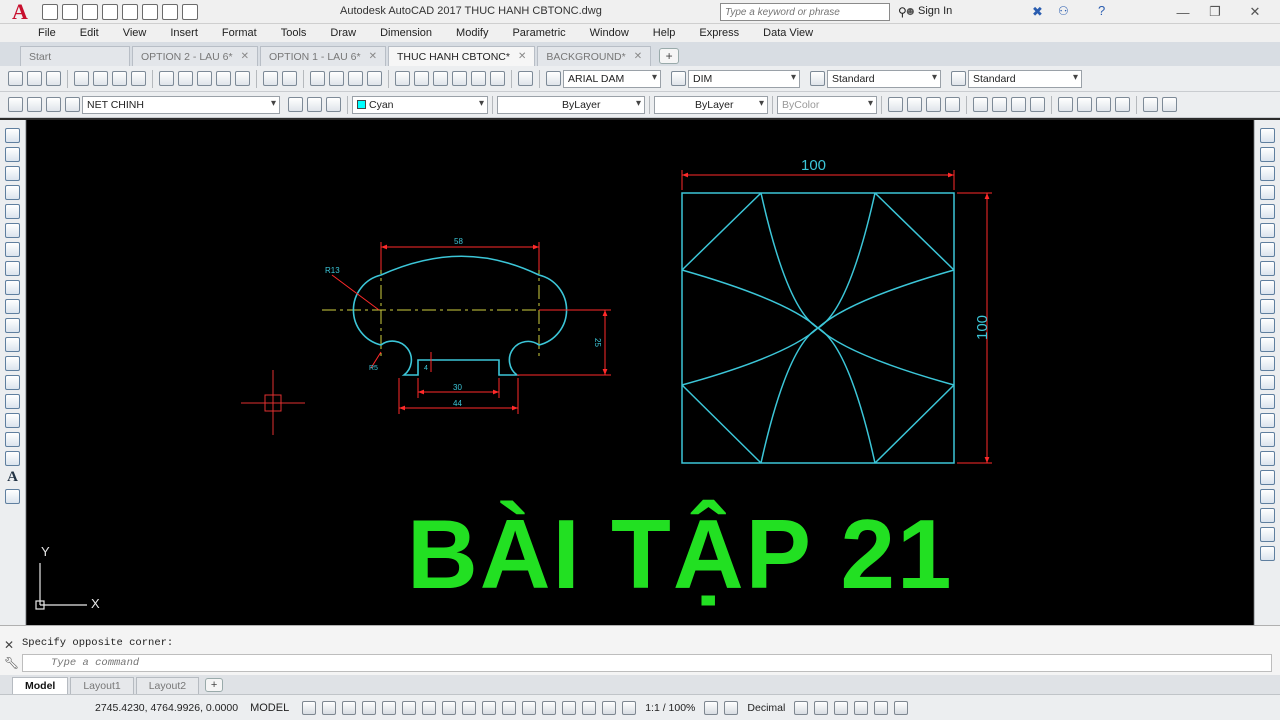  What do you see at coordinates (589, 707) in the screenshot?
I see `gizmo-icon` at bounding box center [589, 707].